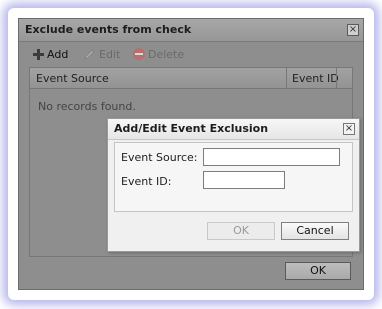 This screenshot has height=309, width=382. Describe the element at coordinates (58, 54) in the screenshot. I see `add-label: Add` at that location.